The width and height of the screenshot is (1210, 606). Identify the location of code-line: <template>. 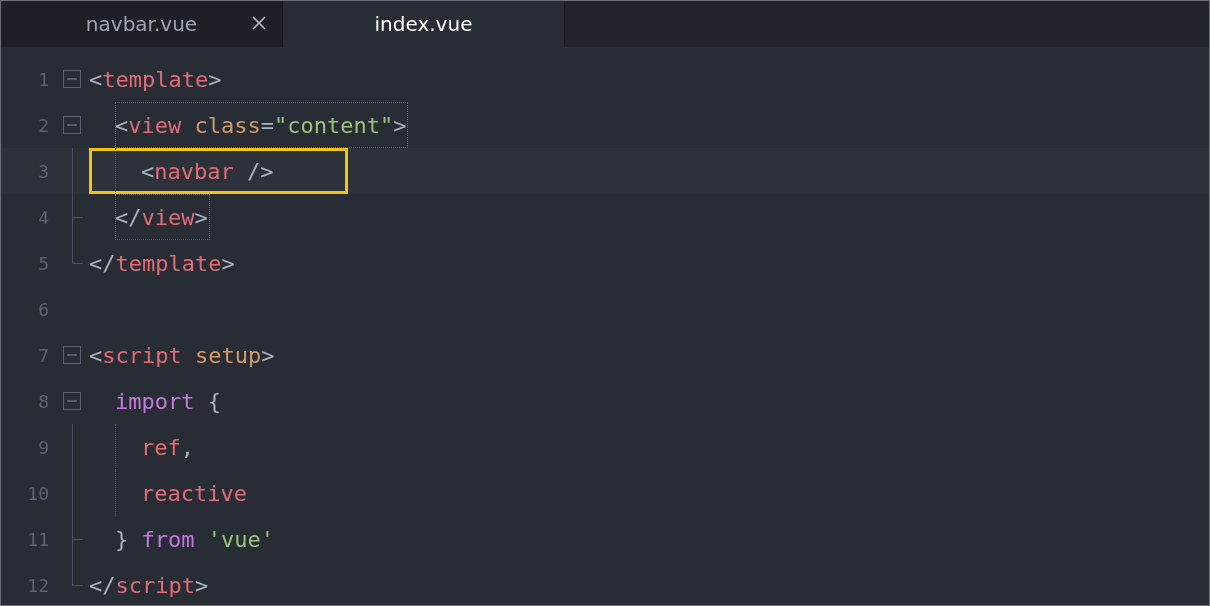
(156, 79).